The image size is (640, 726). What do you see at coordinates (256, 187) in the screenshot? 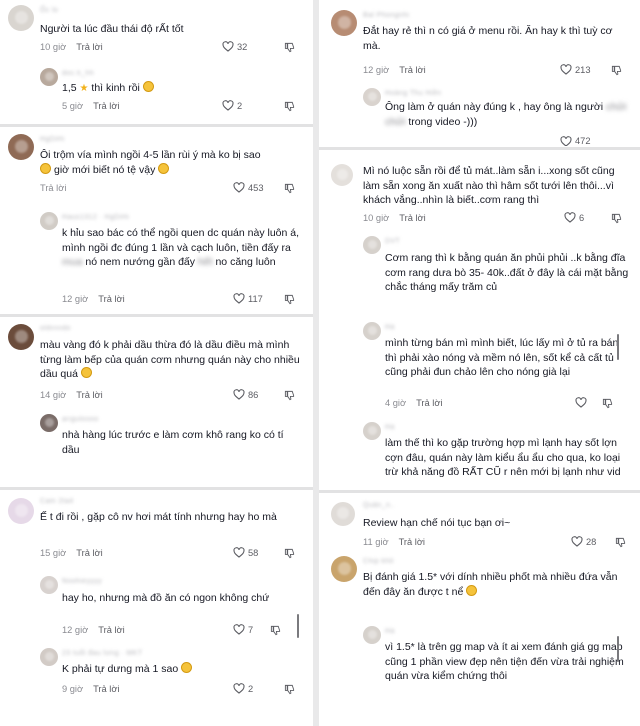
I see `like-count: 453` at bounding box center [256, 187].